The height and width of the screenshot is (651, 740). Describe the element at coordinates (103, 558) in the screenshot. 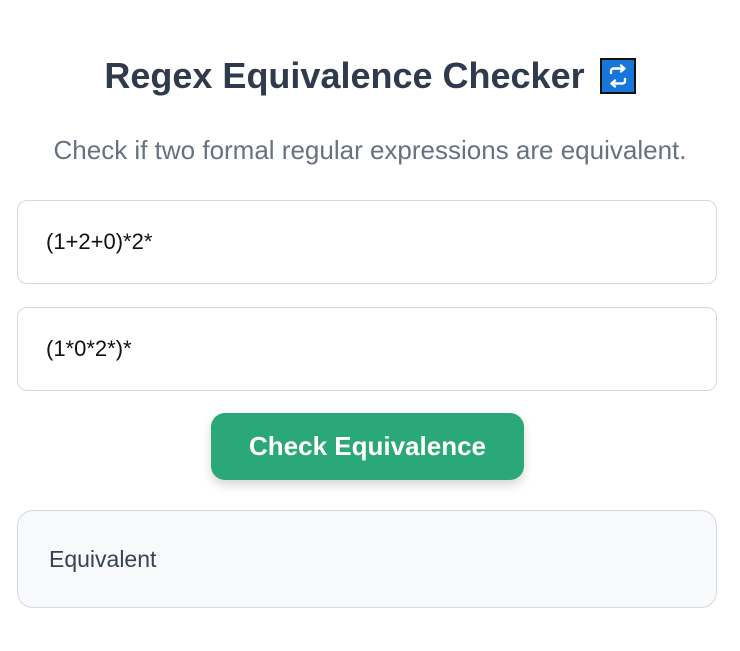

I see `result-text: Equivalent` at that location.